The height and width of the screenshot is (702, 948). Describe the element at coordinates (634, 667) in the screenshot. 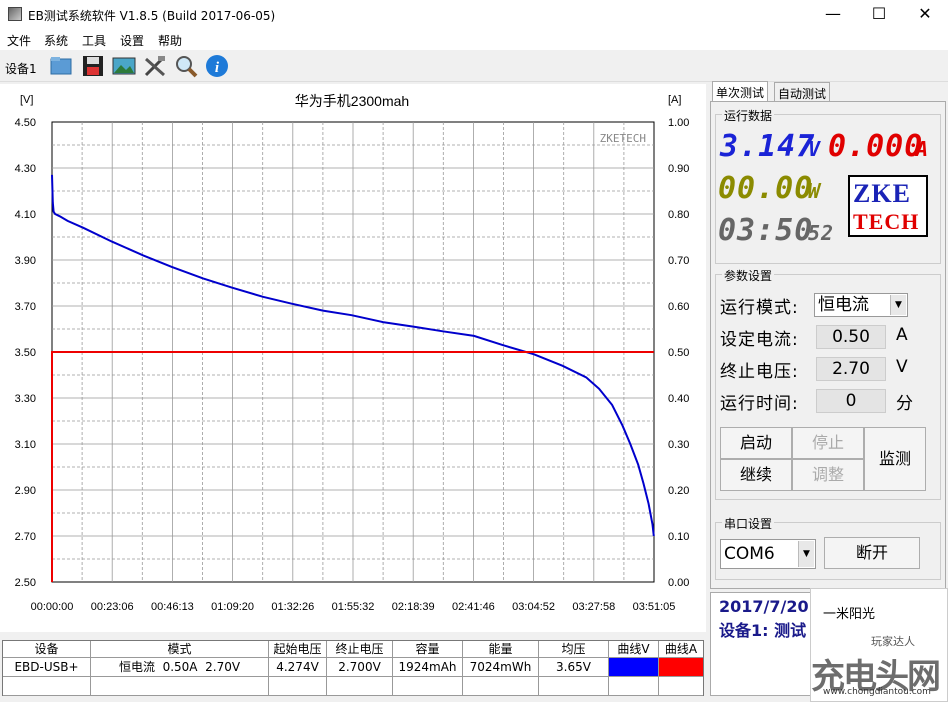

I see `cell-curve-v-color` at that location.